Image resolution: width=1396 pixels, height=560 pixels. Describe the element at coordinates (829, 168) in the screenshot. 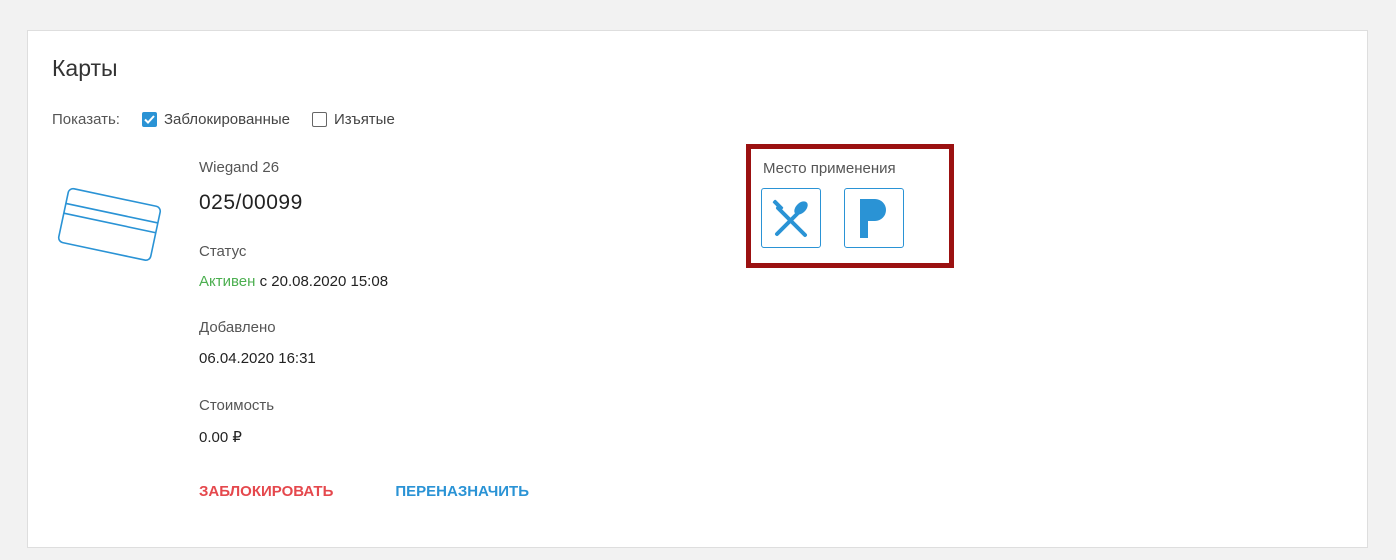

I see `usage-label: Место применения` at that location.